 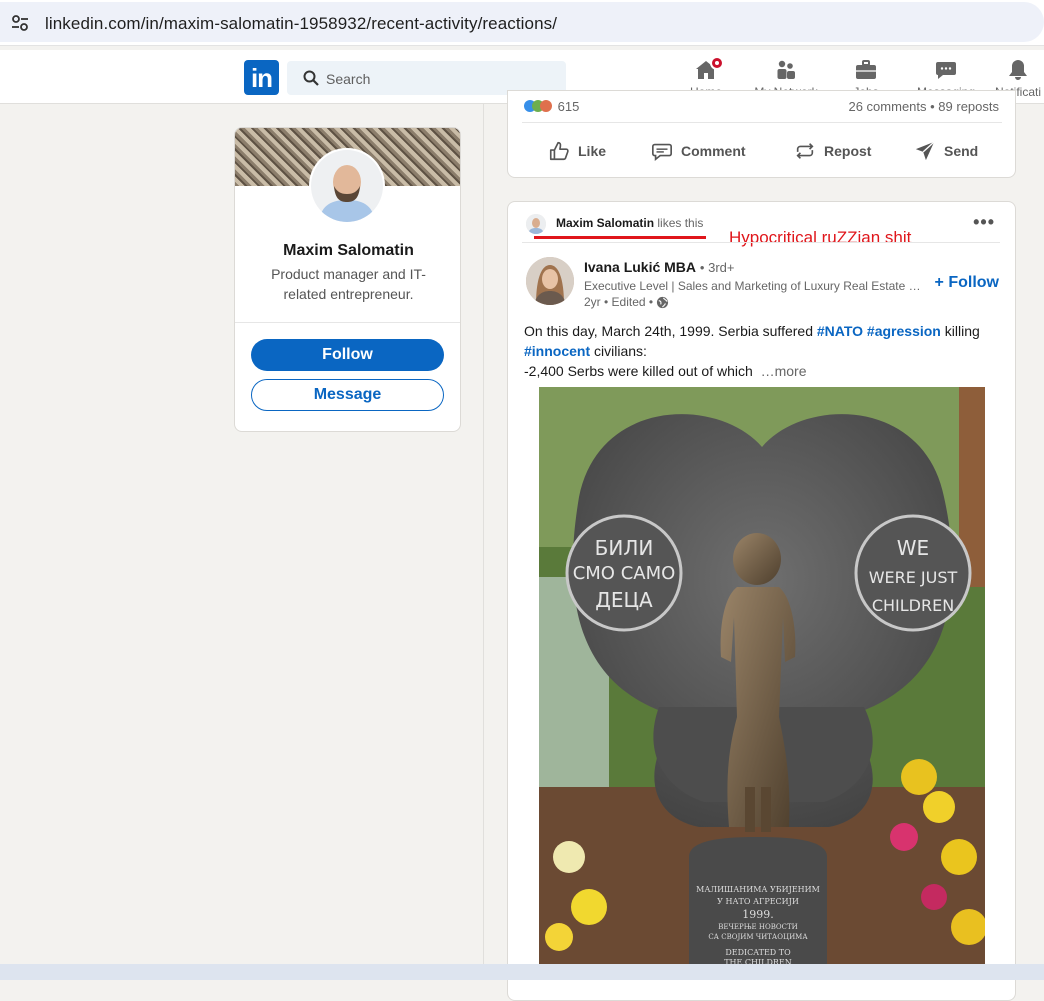 I want to click on see-more-link: …more, so click(x=784, y=371).